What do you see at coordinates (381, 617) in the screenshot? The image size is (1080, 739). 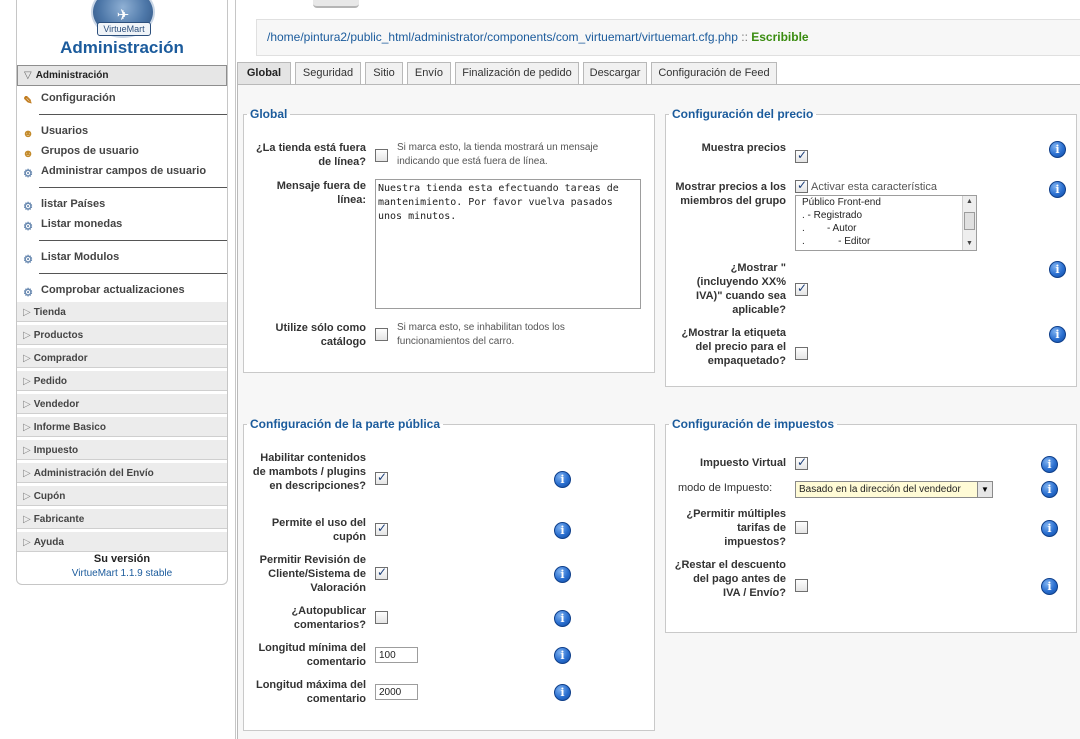 I see `autopublish-checkbox` at bounding box center [381, 617].